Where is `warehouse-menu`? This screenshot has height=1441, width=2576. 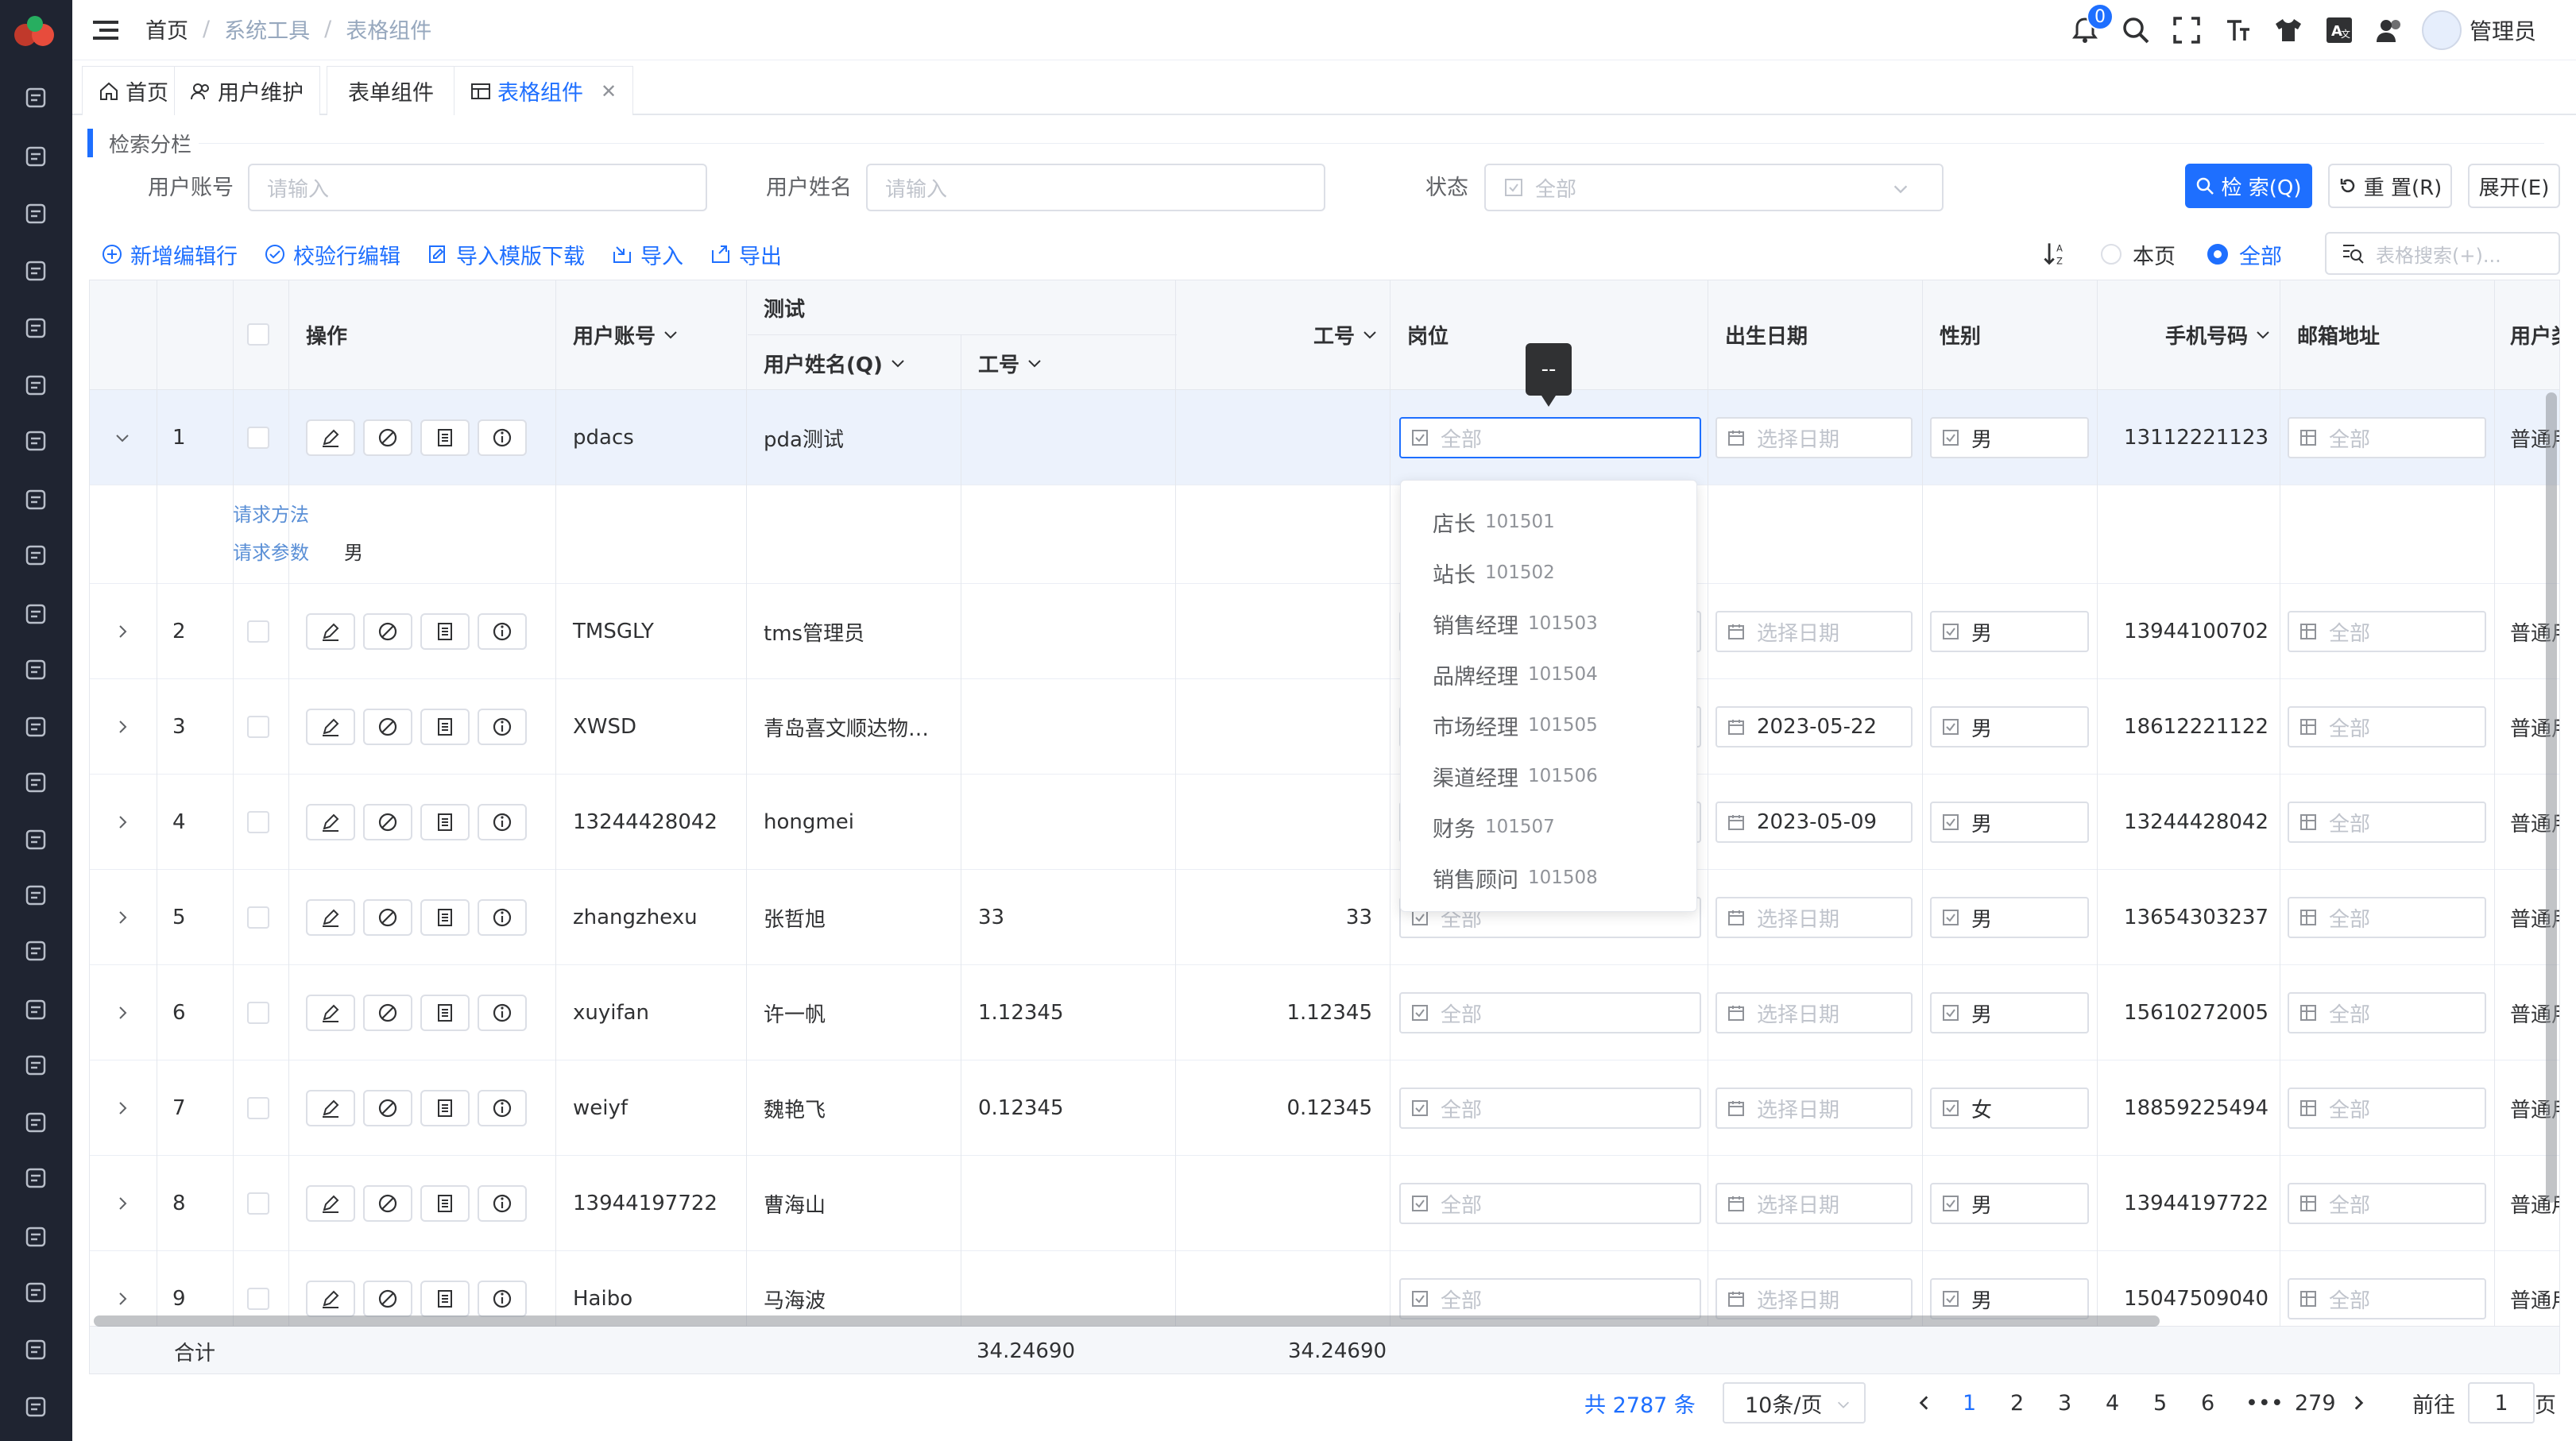 warehouse-menu is located at coordinates (36, 441).